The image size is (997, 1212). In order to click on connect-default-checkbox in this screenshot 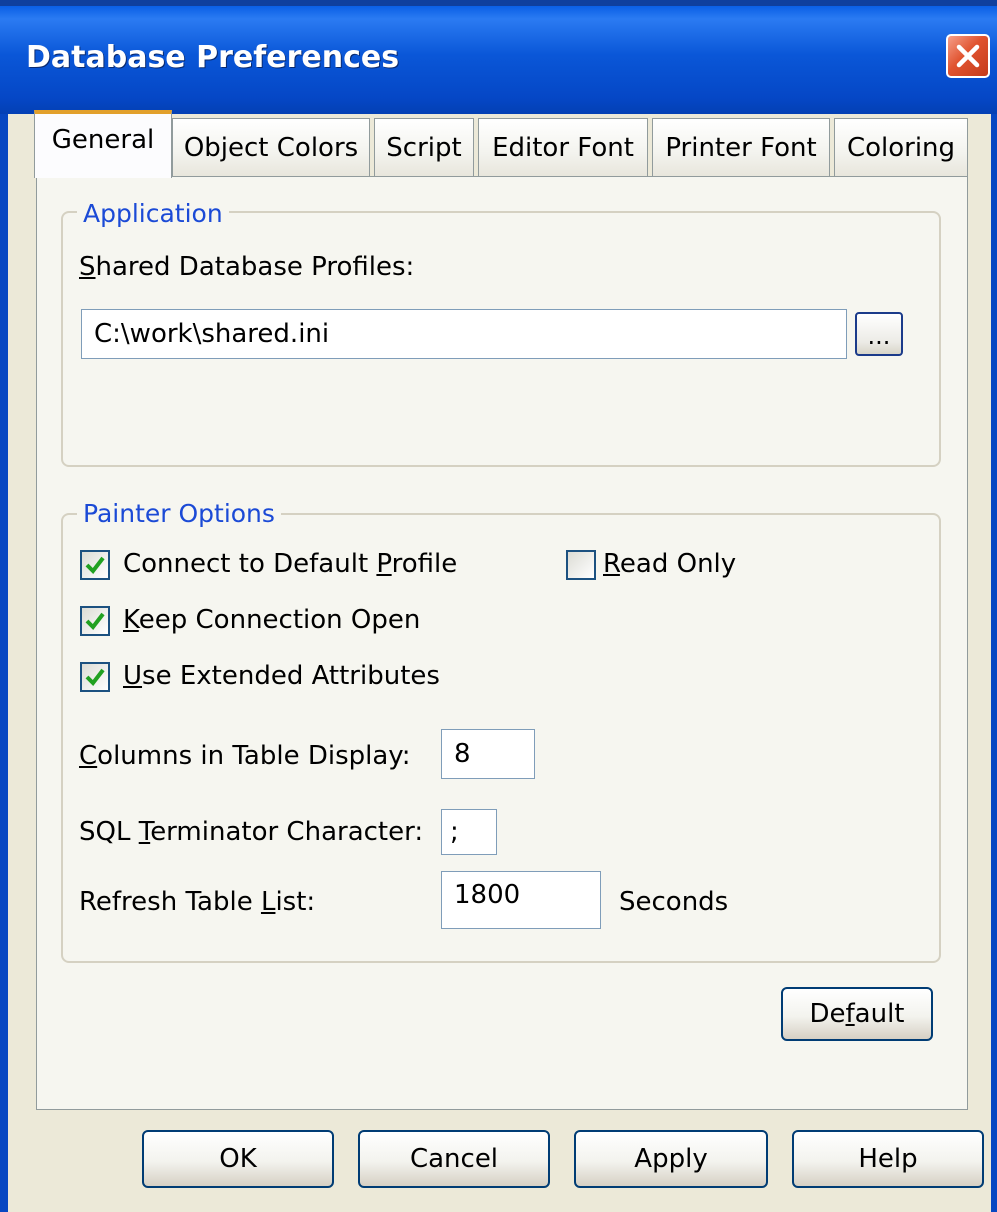, I will do `click(95, 565)`.